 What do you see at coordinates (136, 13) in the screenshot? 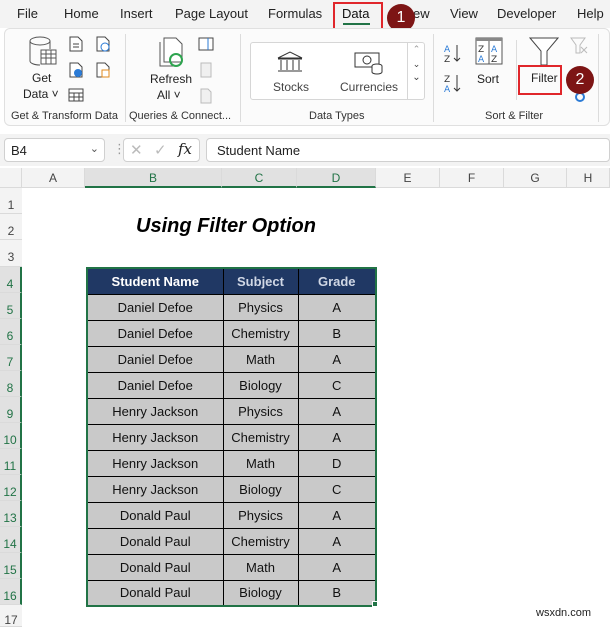
I see `tab-insert: Insert` at bounding box center [136, 13].